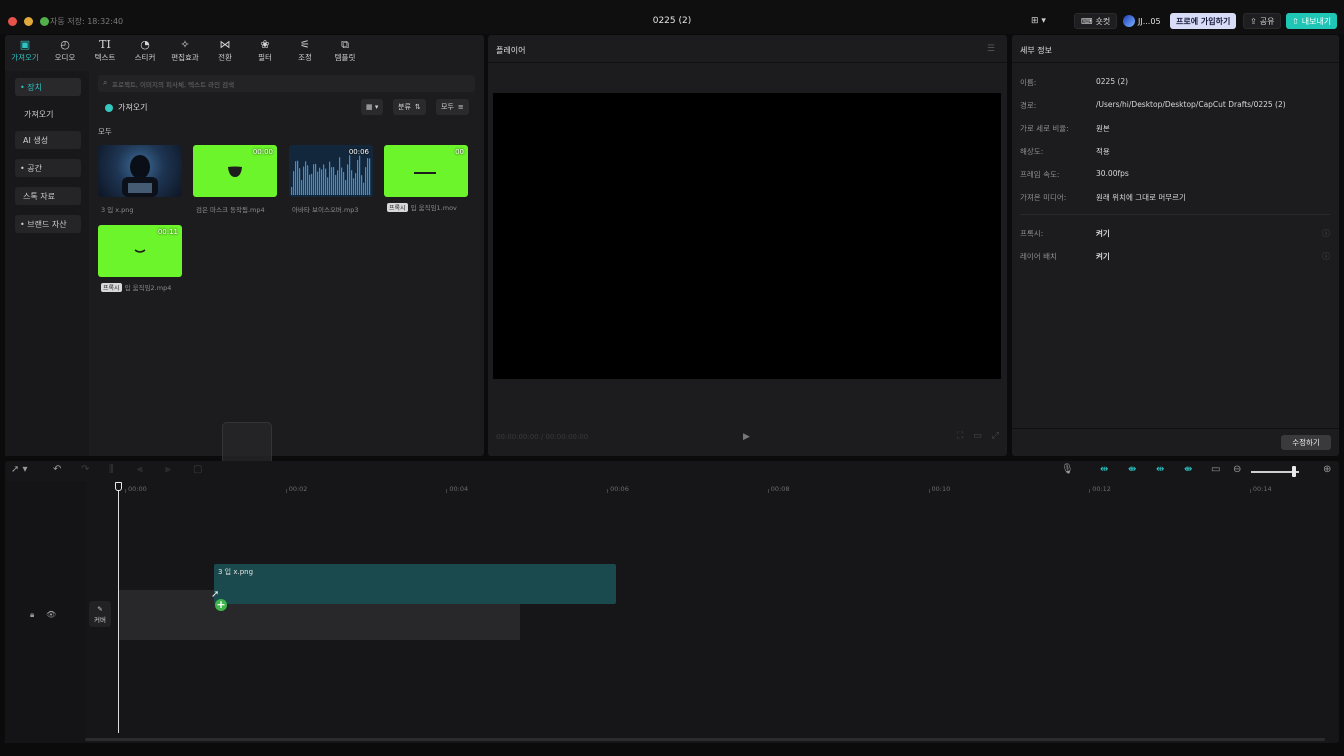 The height and width of the screenshot is (756, 1344). I want to click on detail-key: 프록시:, so click(1032, 233).